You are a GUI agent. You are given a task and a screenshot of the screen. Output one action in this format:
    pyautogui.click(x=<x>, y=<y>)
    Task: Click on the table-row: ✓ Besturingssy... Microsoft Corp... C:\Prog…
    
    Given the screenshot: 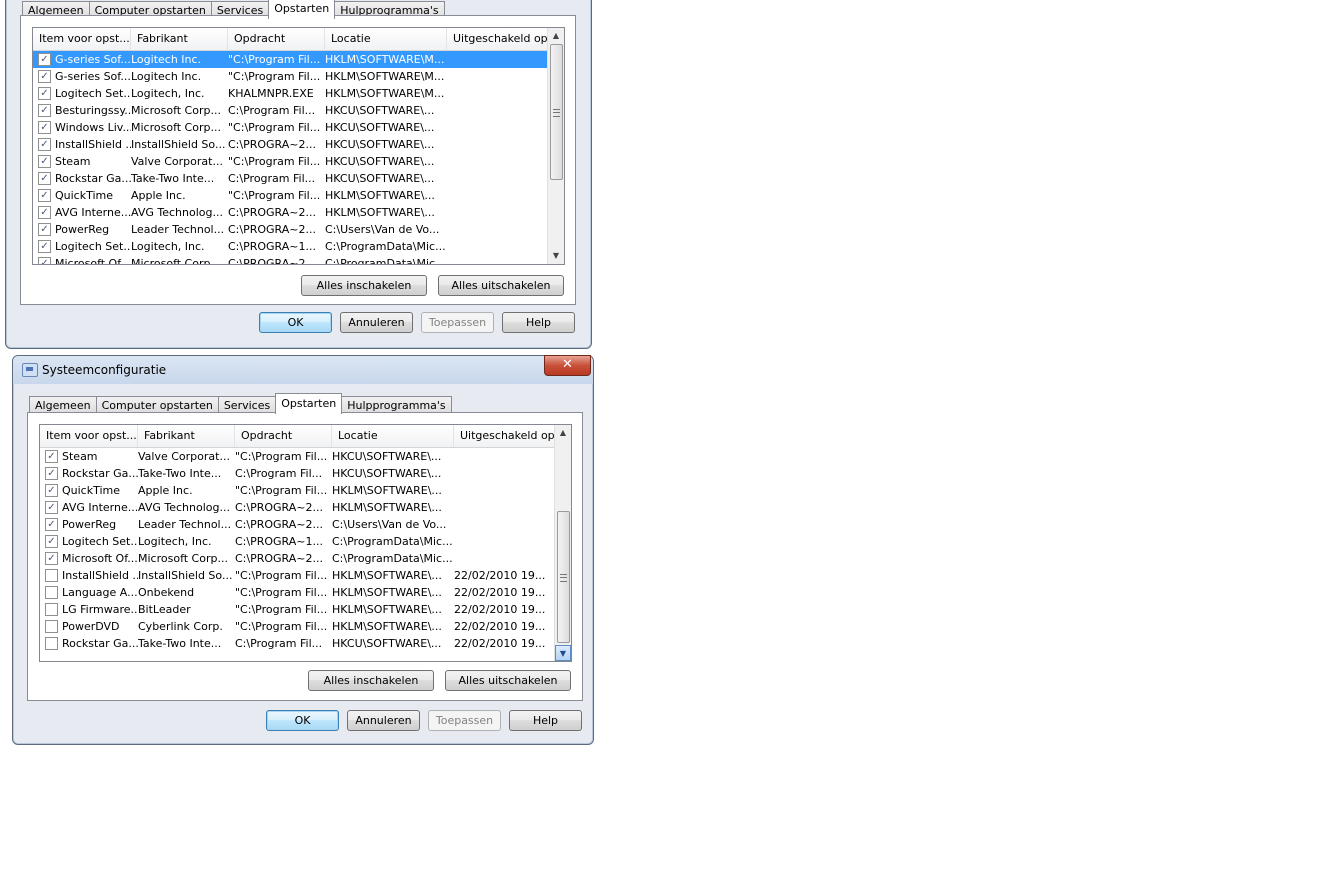 What is the action you would take?
    pyautogui.click(x=290, y=110)
    